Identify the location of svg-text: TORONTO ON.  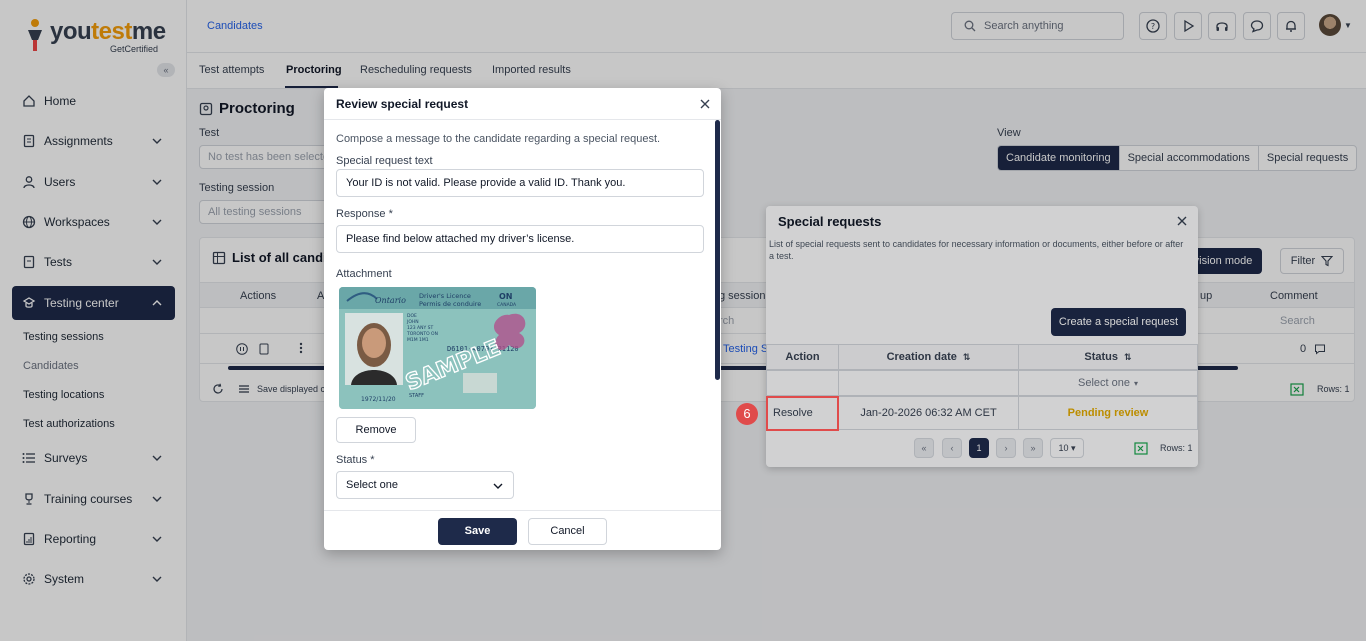
(422, 334).